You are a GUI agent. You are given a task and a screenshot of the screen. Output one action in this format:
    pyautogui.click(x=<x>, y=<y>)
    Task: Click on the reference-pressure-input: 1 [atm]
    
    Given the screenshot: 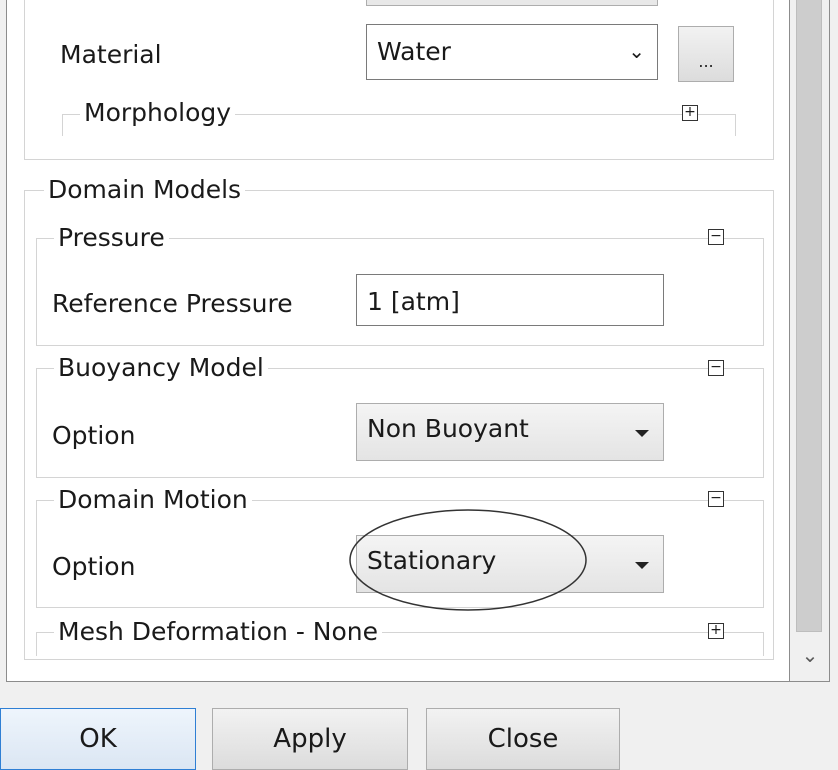 What is the action you would take?
    pyautogui.click(x=510, y=300)
    